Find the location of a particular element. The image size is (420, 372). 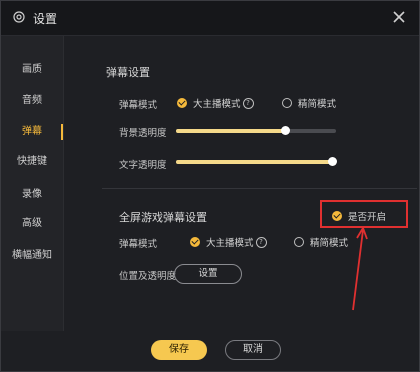

sidebar-item-advanced: 高级 is located at coordinates (32, 224).